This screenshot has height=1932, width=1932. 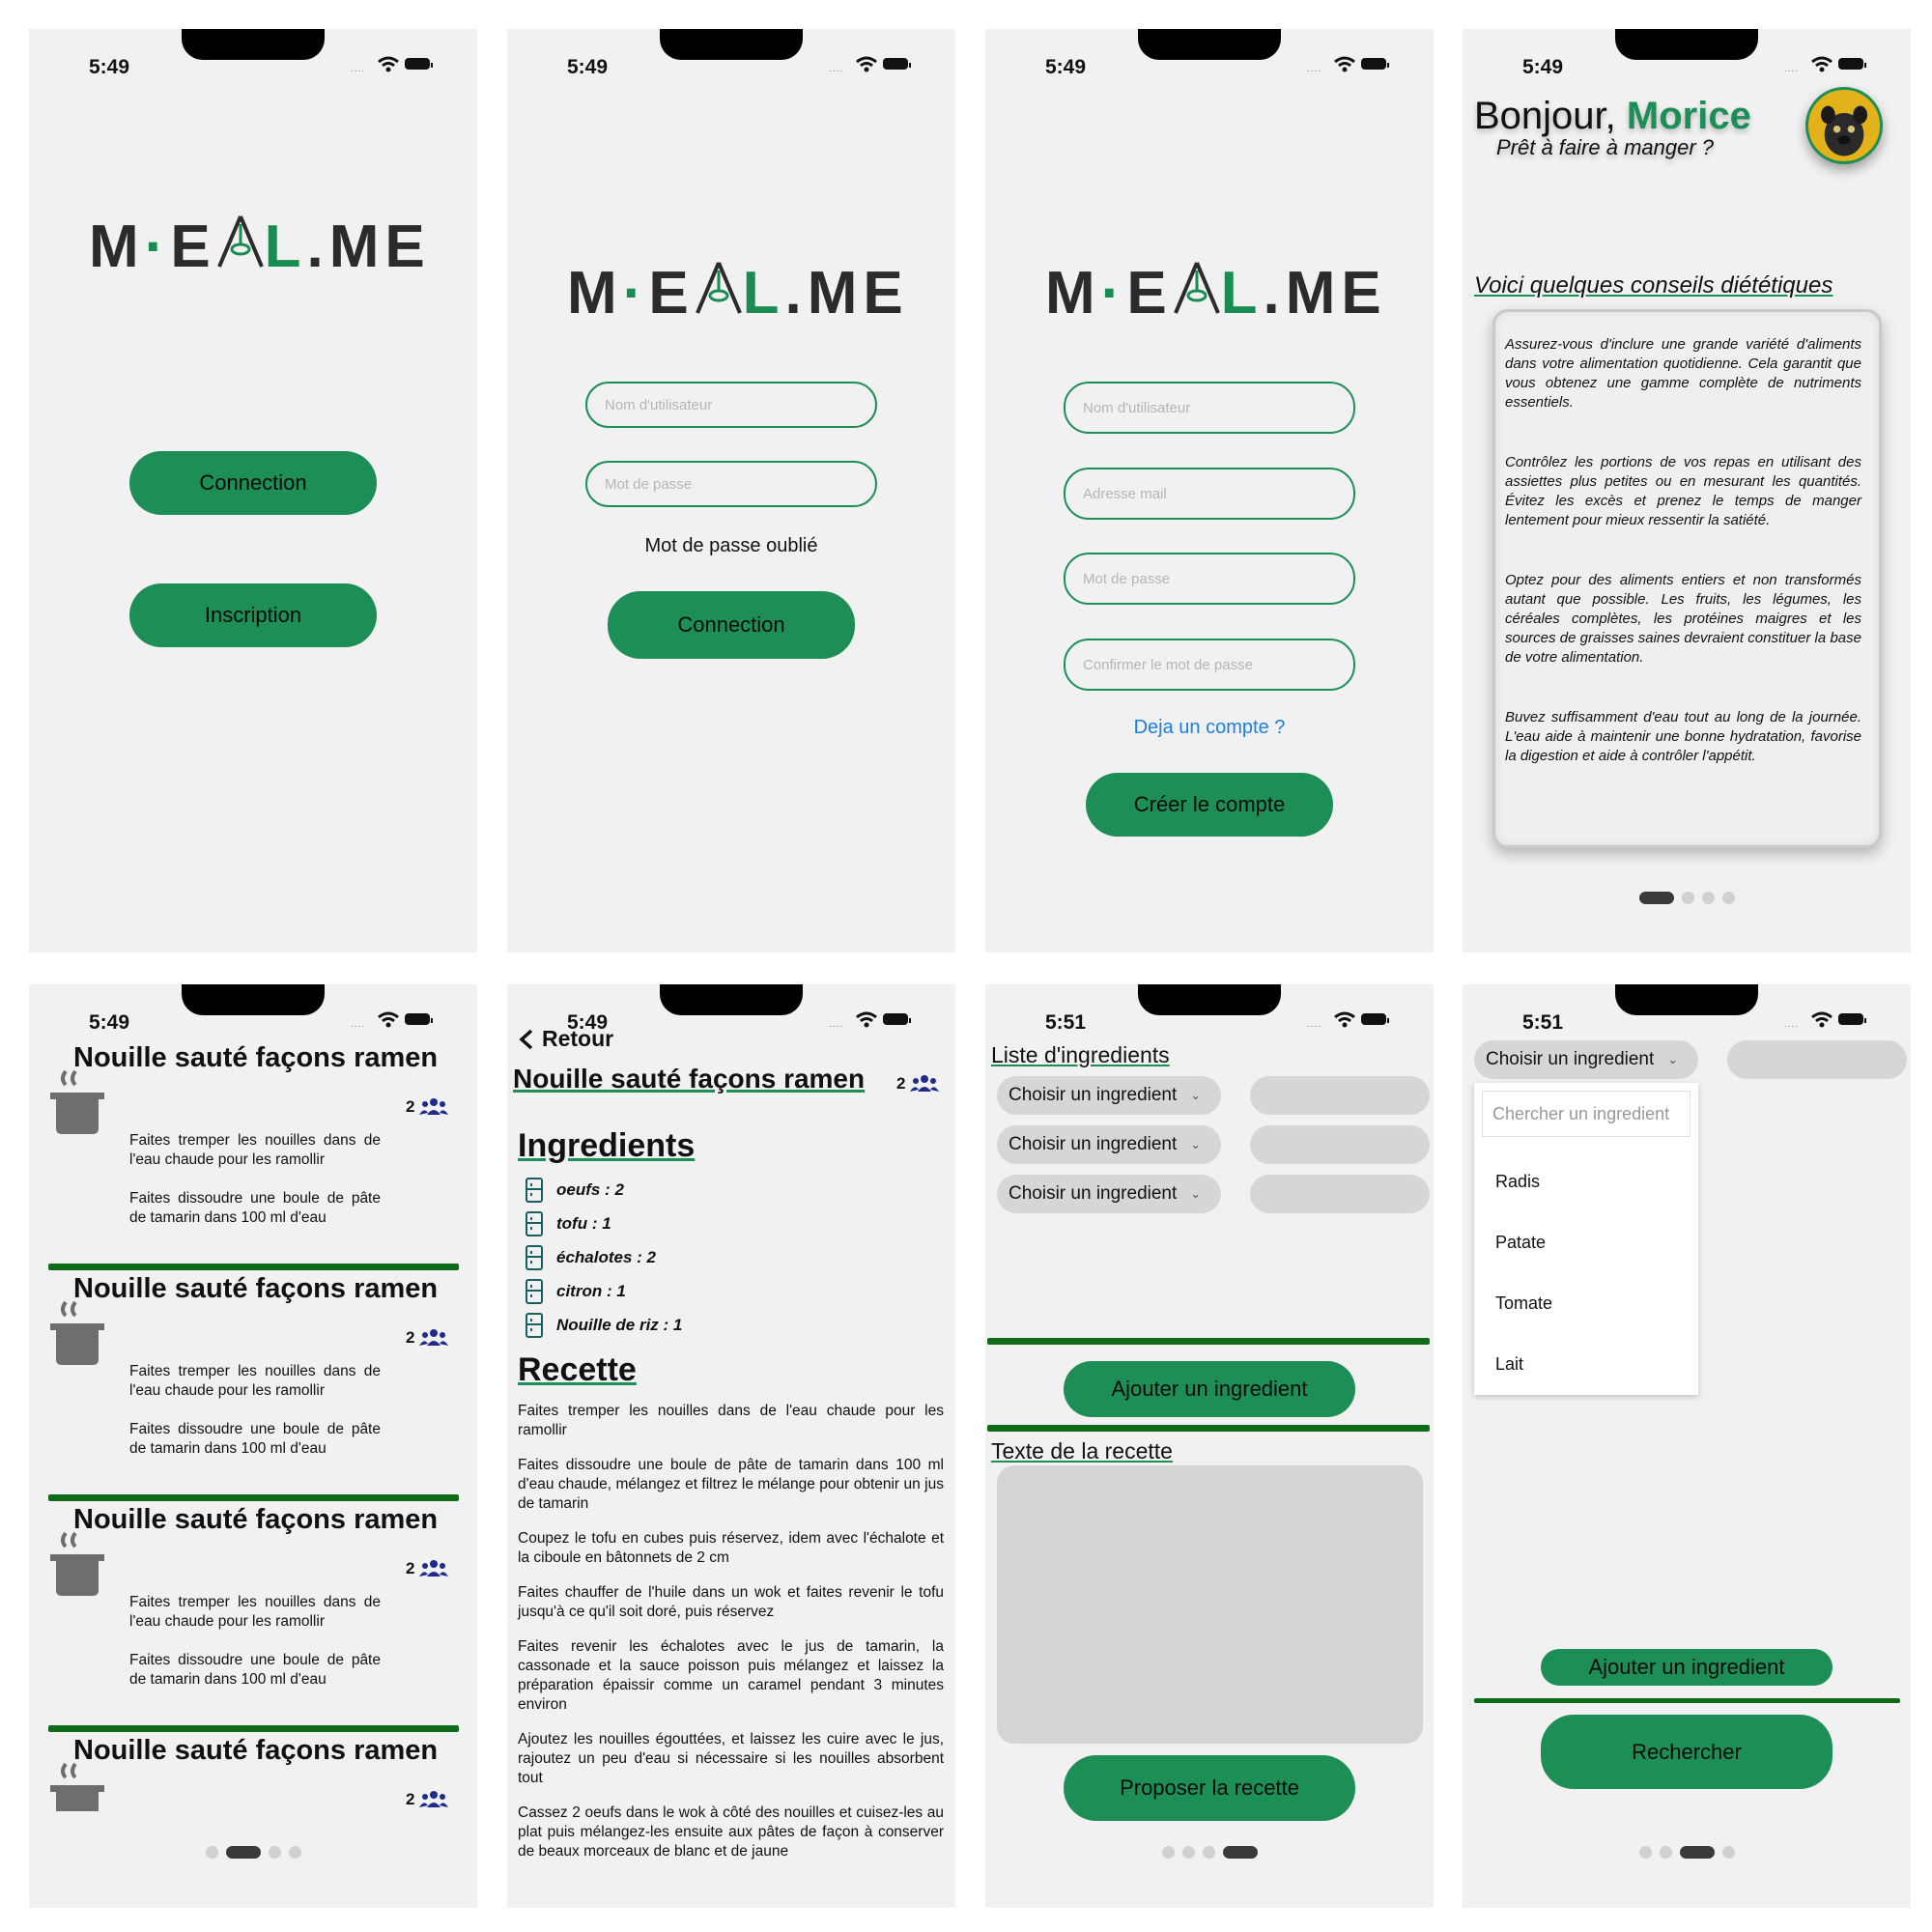 I want to click on ingredients-heading: Ingredients, so click(x=607, y=1145).